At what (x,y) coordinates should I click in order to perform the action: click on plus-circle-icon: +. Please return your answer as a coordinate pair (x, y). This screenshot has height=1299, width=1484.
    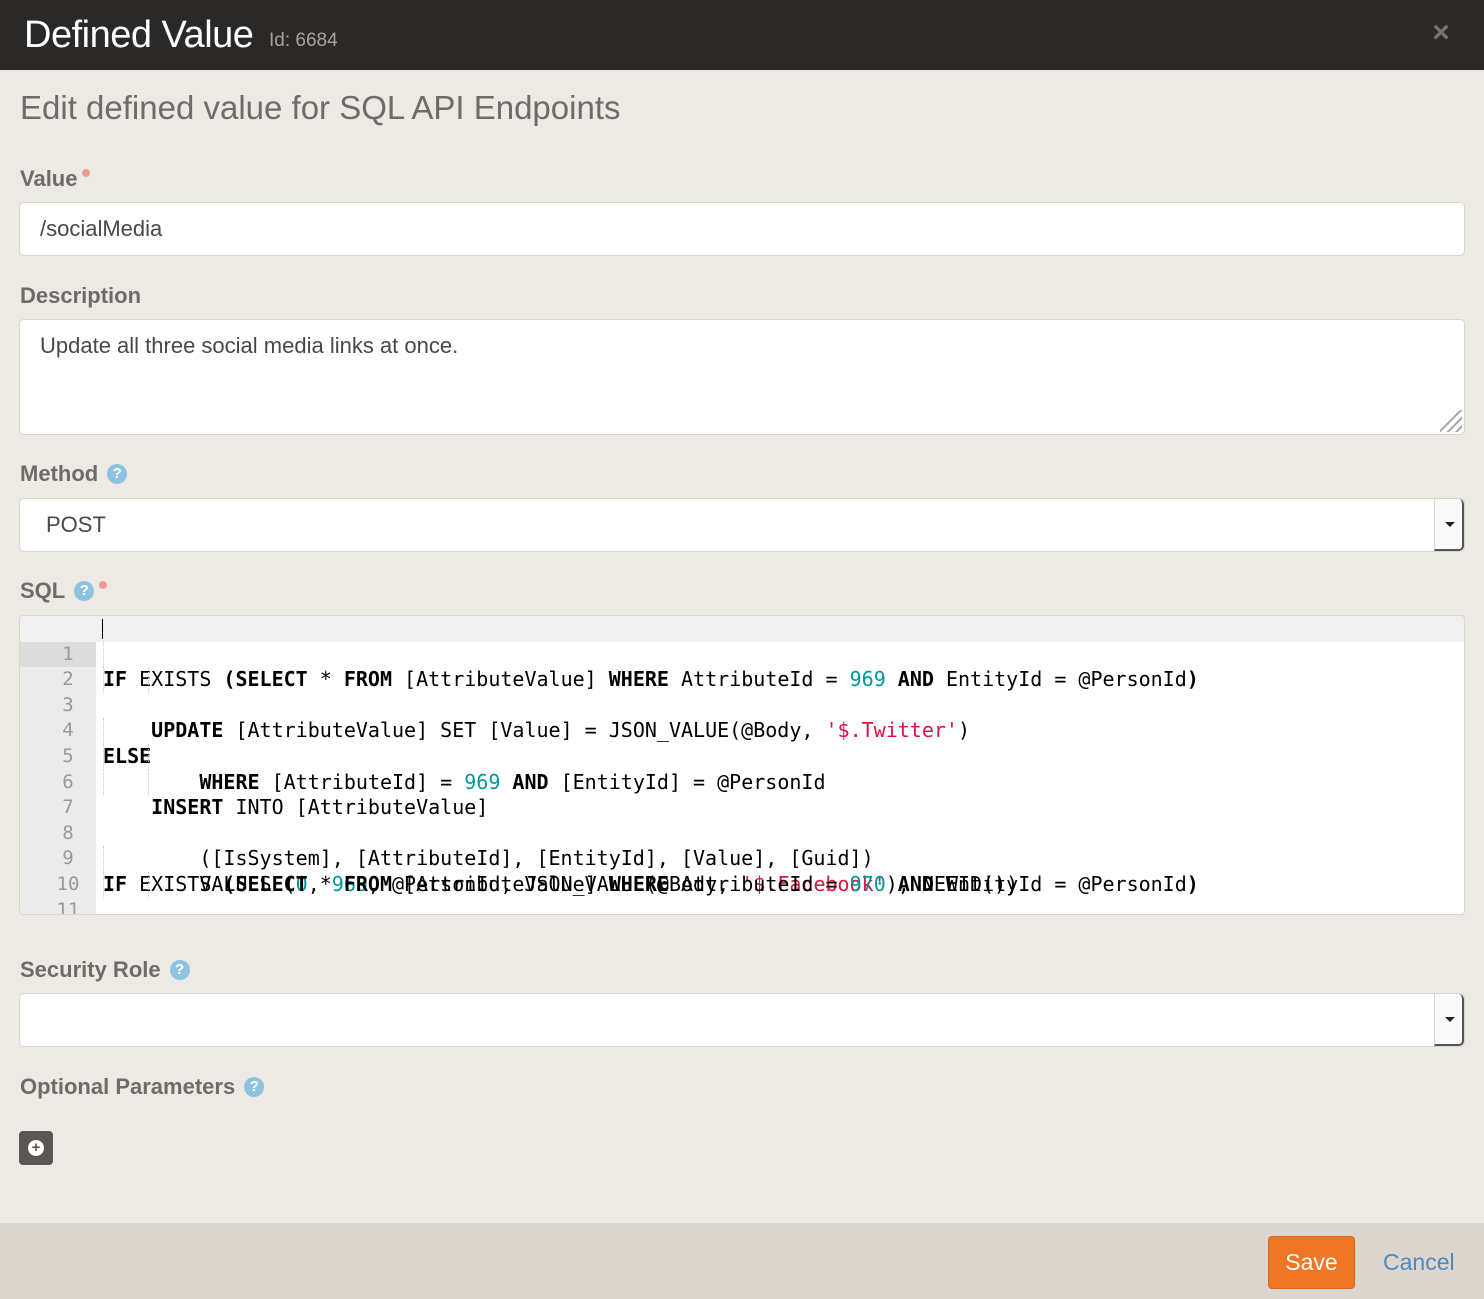
    Looking at the image, I should click on (36, 1148).